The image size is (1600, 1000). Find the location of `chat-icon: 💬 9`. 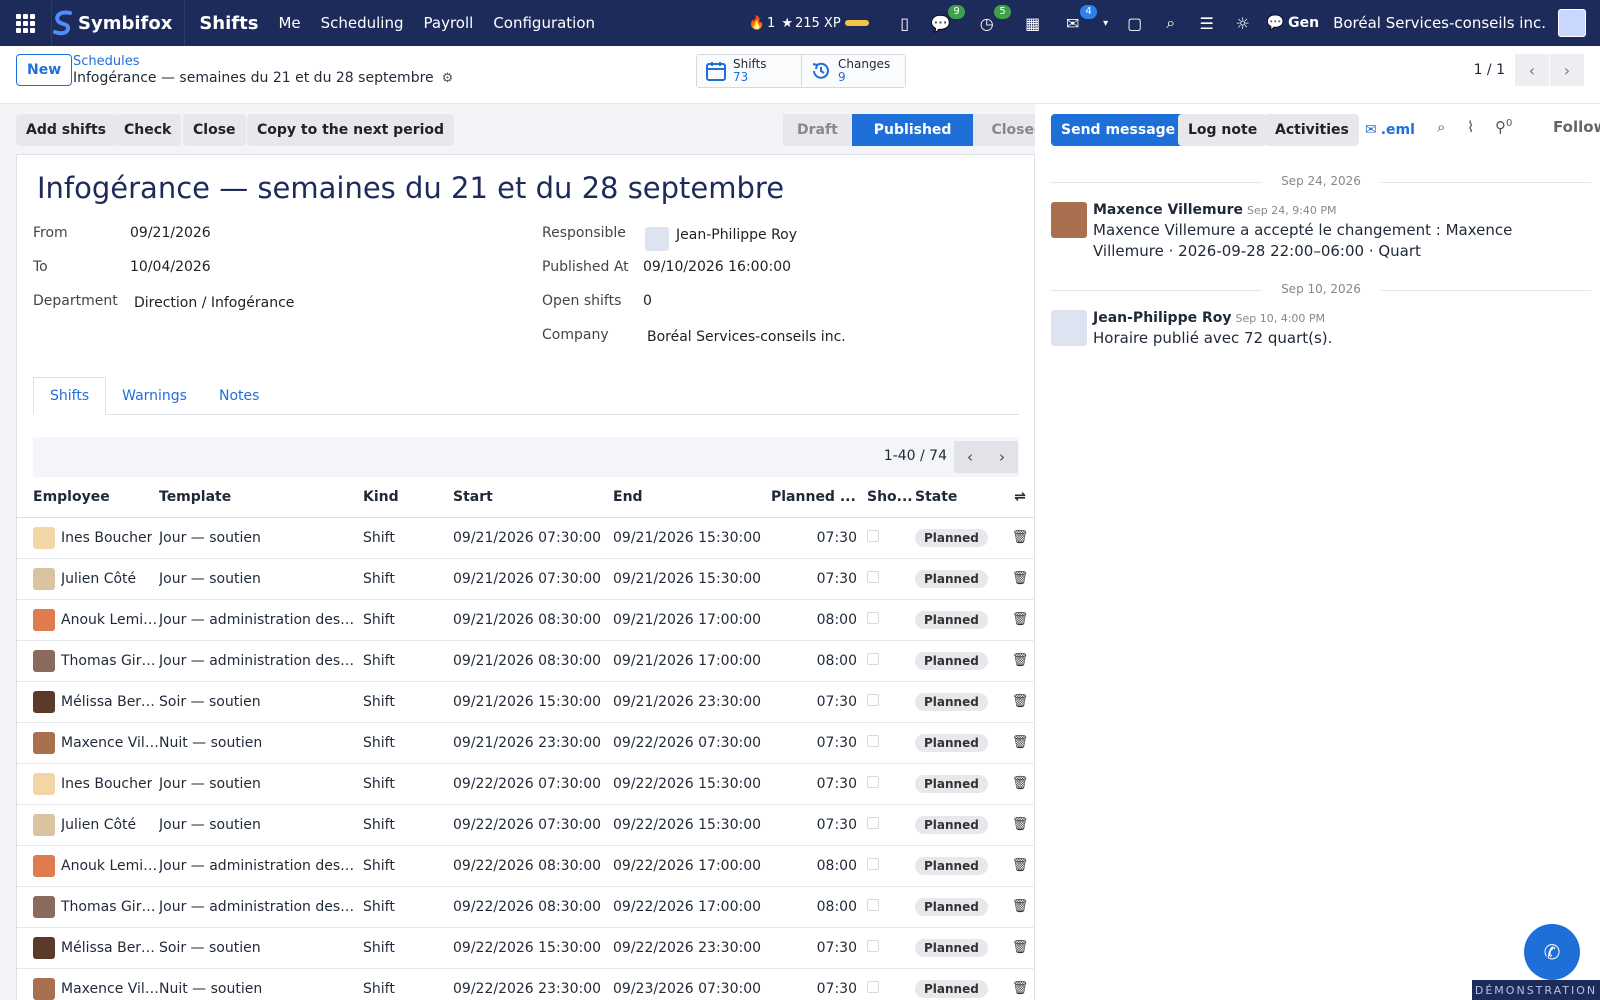

chat-icon: 💬 9 is located at coordinates (947, 20).